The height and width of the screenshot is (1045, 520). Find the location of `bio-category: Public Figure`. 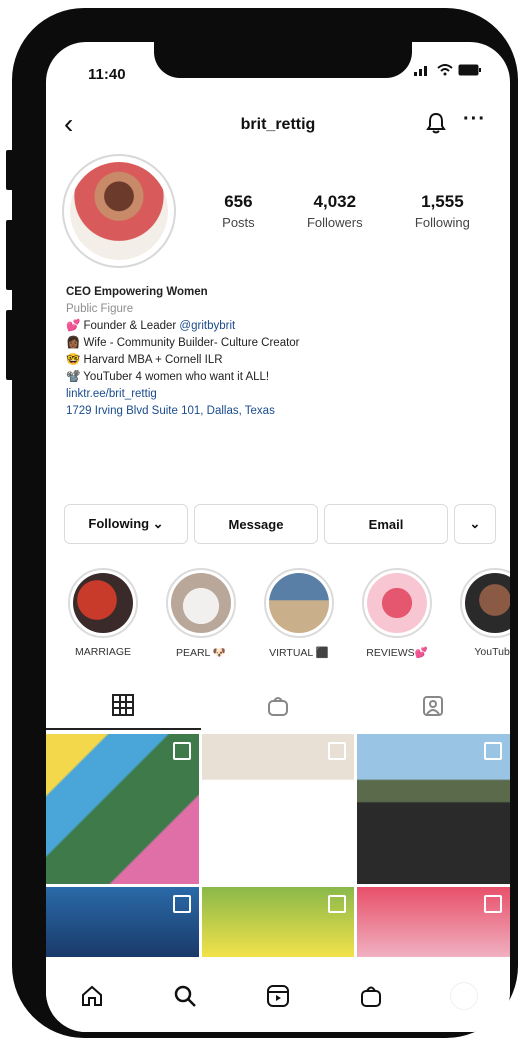

bio-category: Public Figure is located at coordinates (100, 309).